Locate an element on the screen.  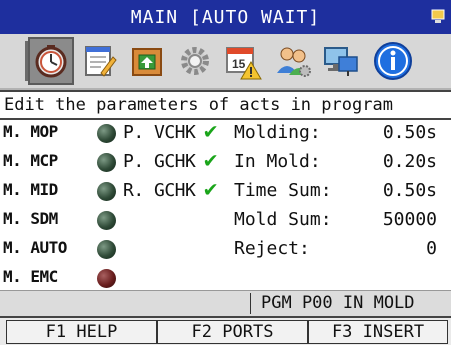
machine-label: M. MCP is located at coordinates (30, 160).